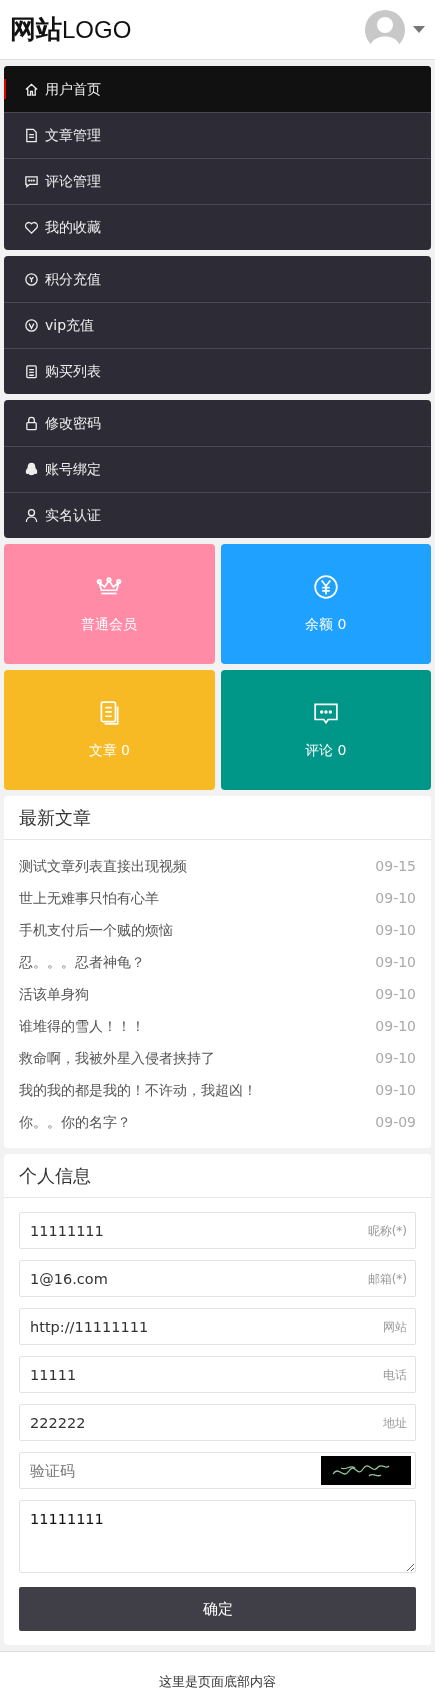 Image resolution: width=435 pixels, height=1704 pixels. What do you see at coordinates (217, 423) in the screenshot?
I see `menu-item: 修改密码` at bounding box center [217, 423].